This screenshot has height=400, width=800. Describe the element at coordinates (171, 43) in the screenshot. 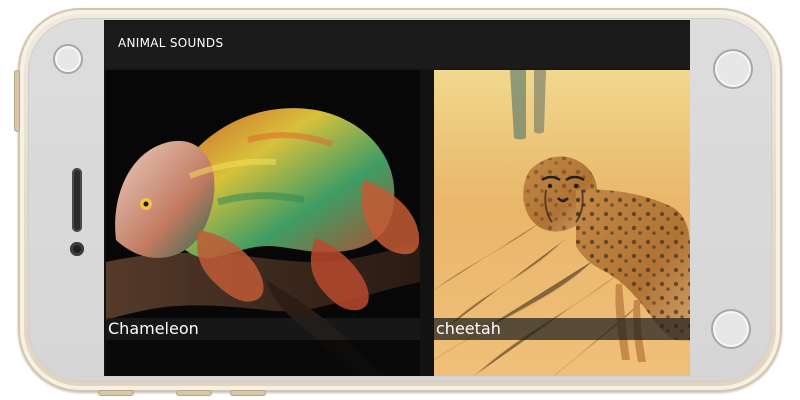

I see `app-title: ANIMAL SOUNDS` at that location.